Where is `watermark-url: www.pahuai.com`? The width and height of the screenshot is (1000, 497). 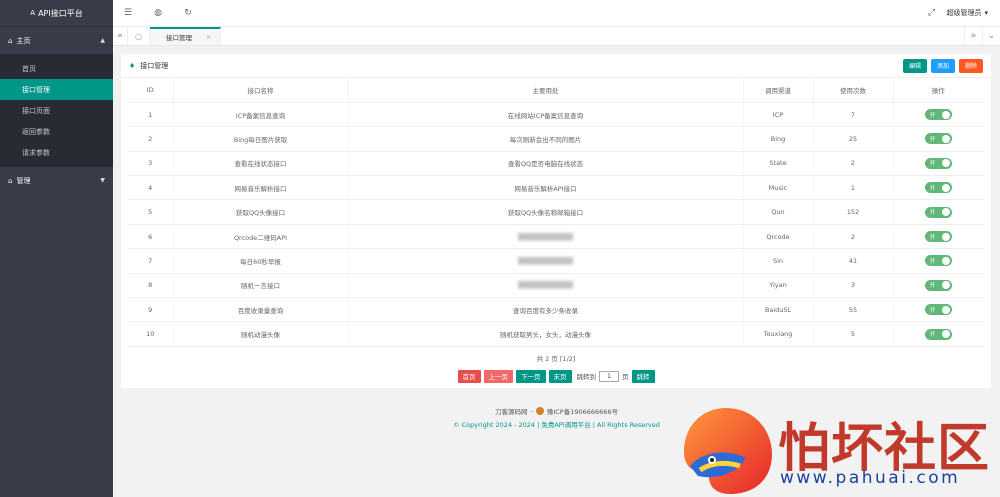
watermark-url: www.pahuai.com is located at coordinates (870, 478).